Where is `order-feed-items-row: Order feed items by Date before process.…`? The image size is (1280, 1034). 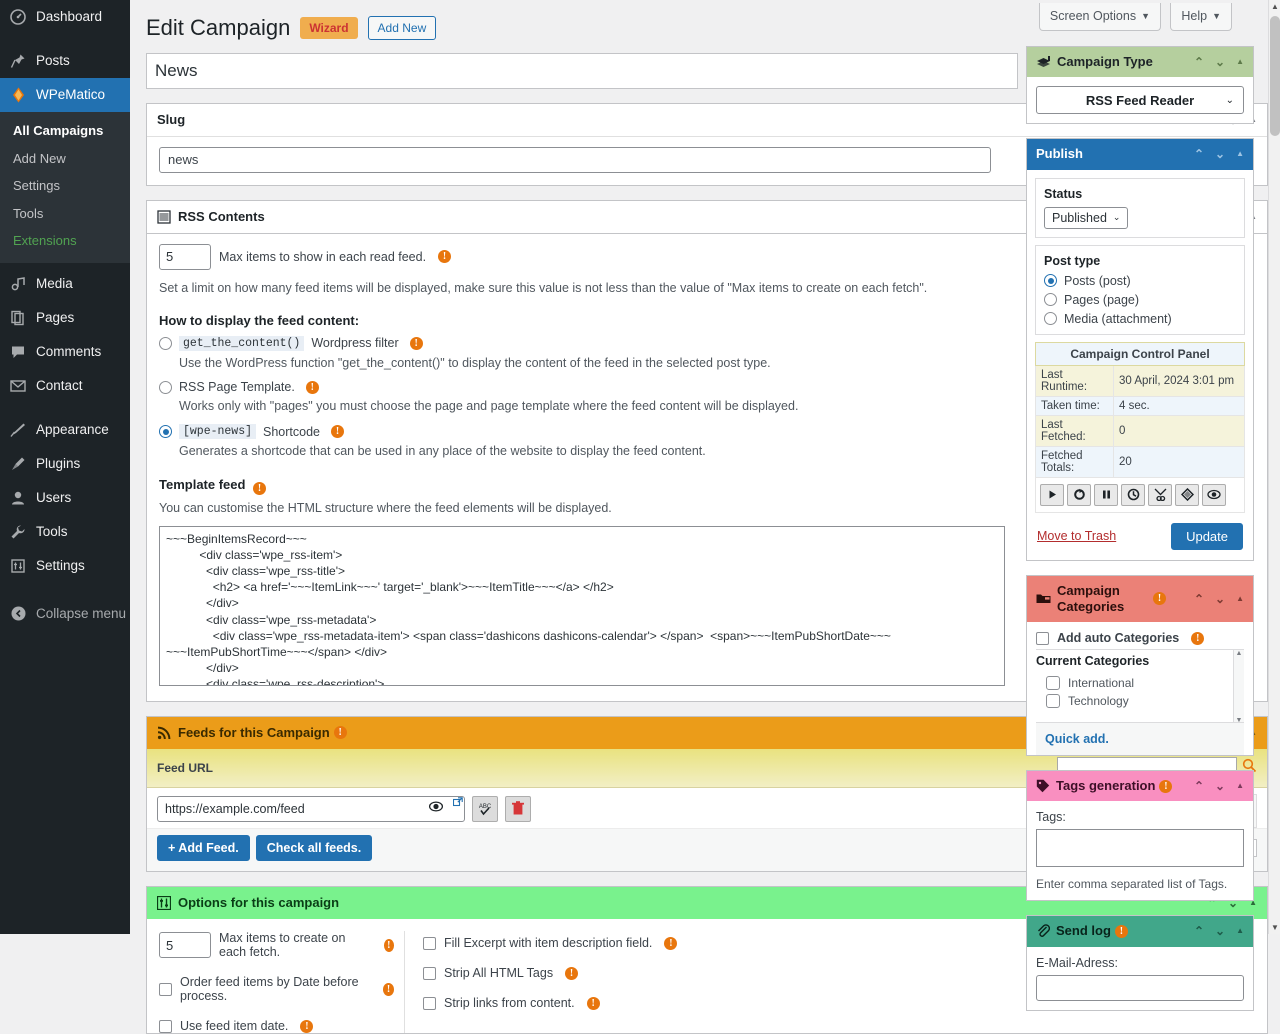 order-feed-items-row: Order feed items by Date before process.… is located at coordinates (276, 989).